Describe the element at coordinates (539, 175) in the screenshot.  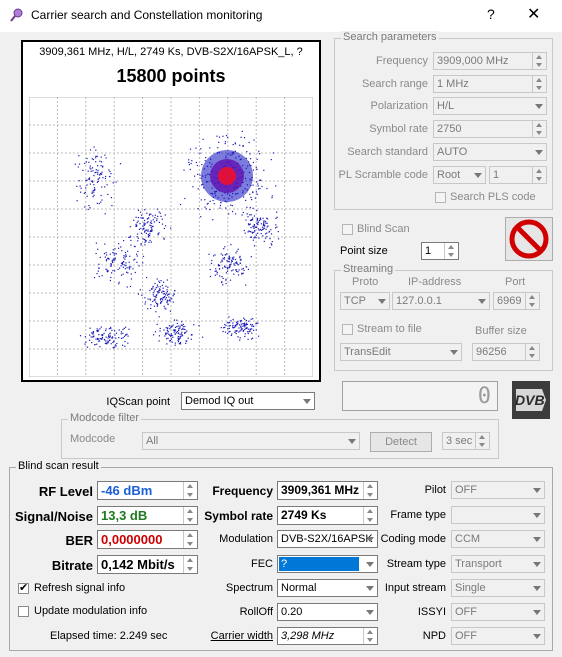
I see `pl-scramble-spinner` at that location.